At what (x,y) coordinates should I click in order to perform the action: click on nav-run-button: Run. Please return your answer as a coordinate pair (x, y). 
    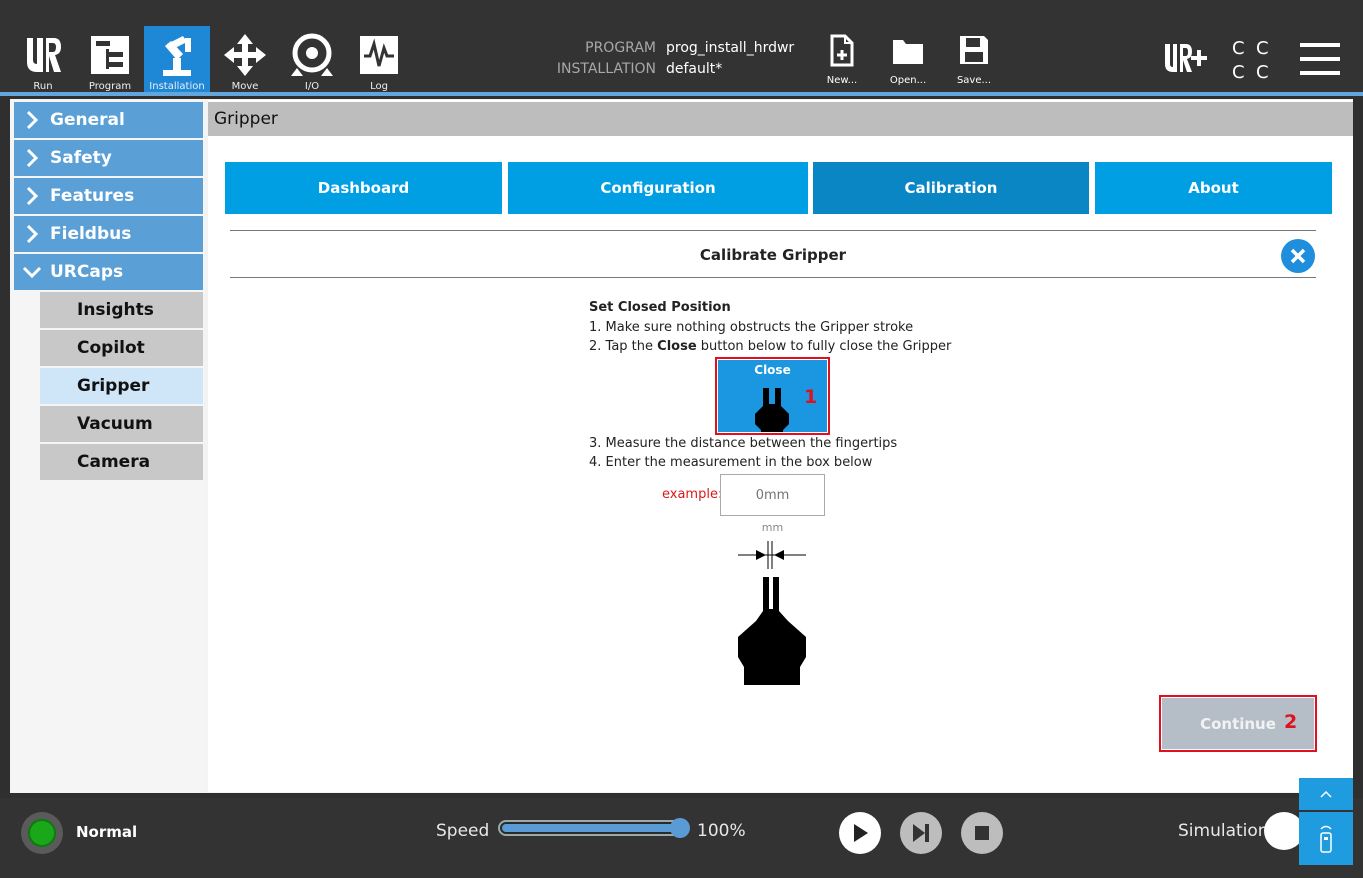
    Looking at the image, I should click on (43, 59).